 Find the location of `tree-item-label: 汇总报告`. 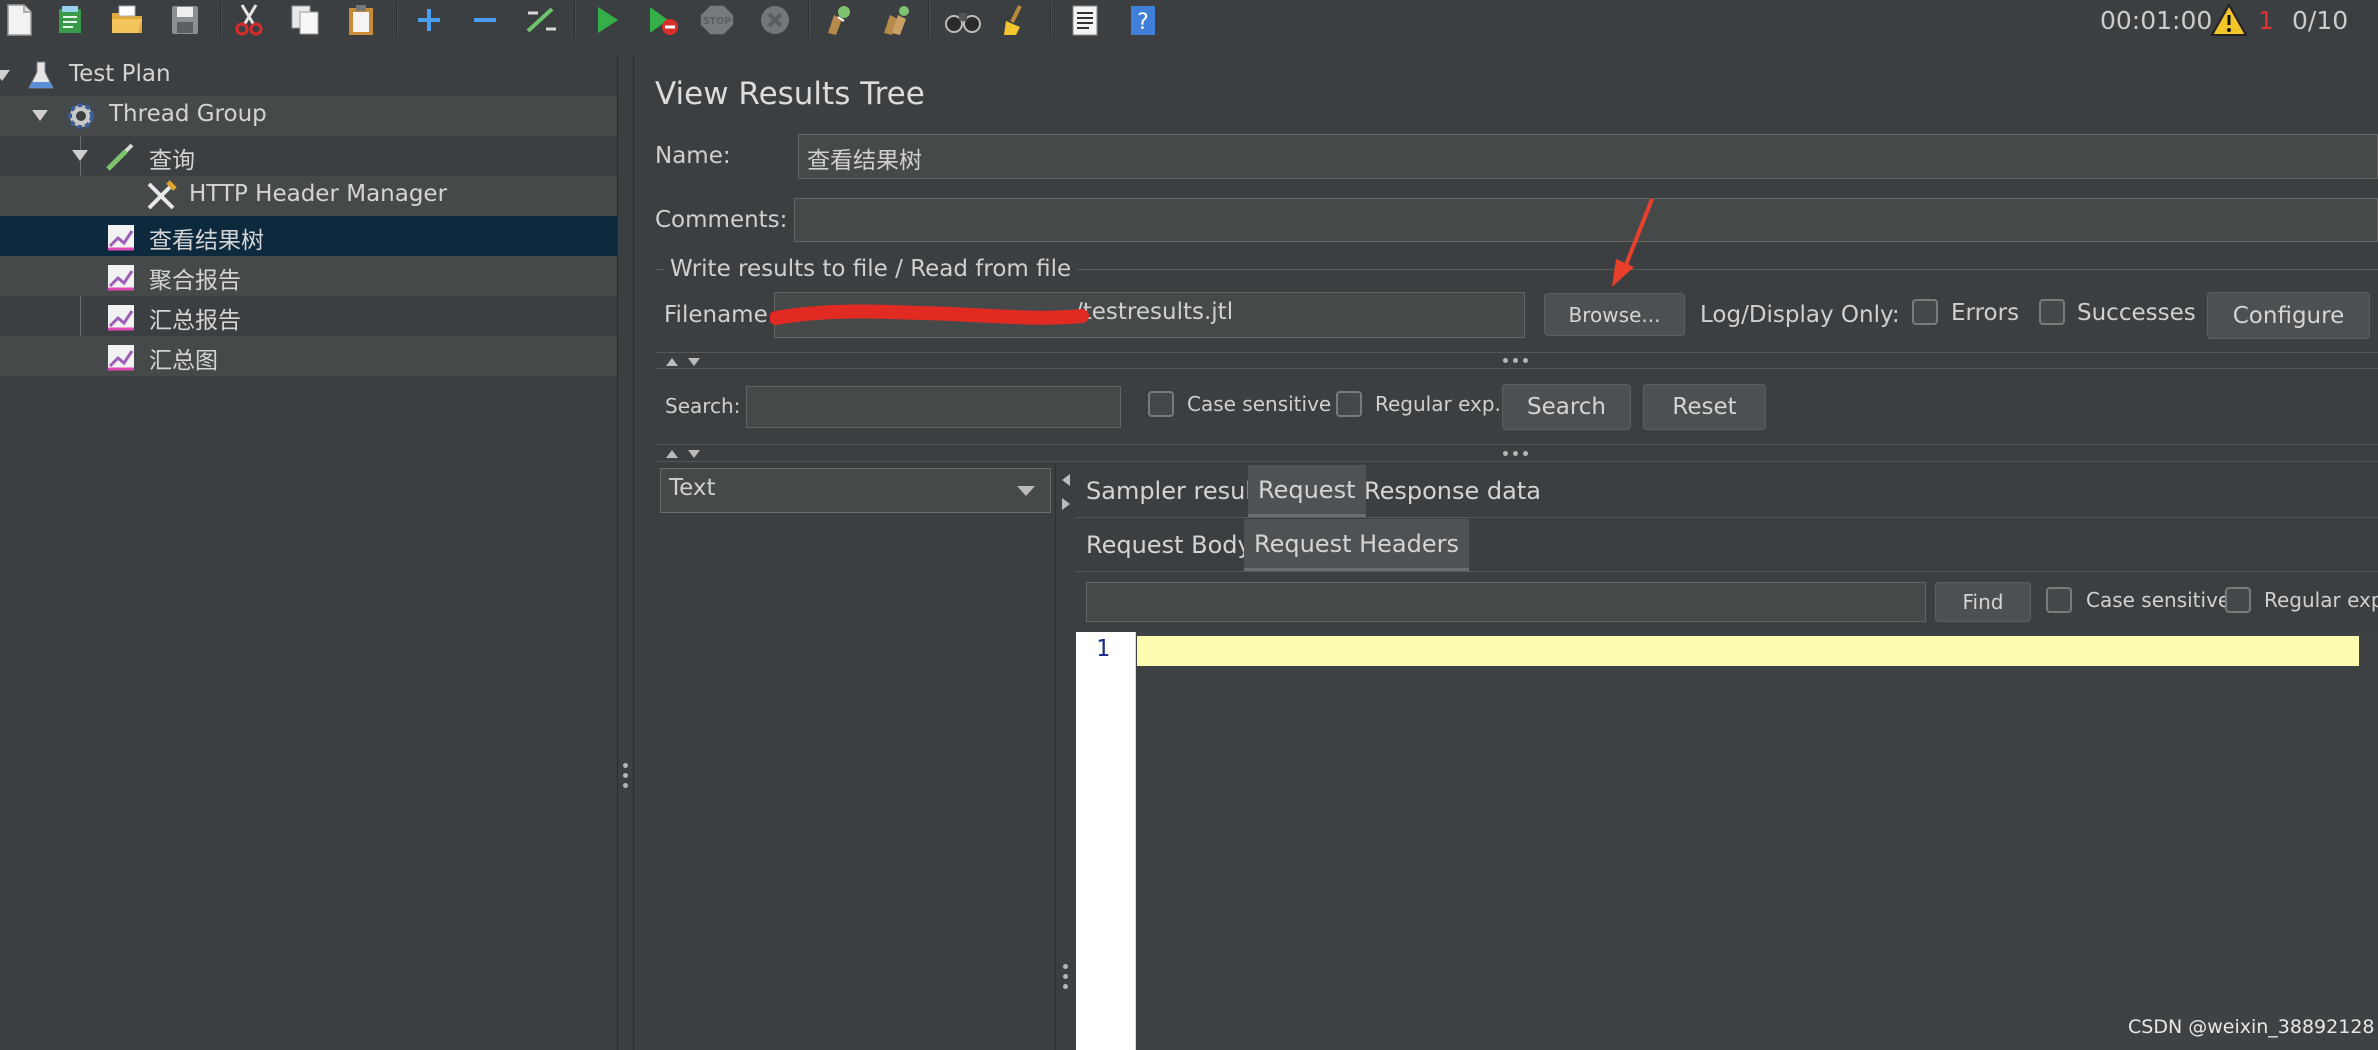

tree-item-label: 汇总报告 is located at coordinates (195, 321).